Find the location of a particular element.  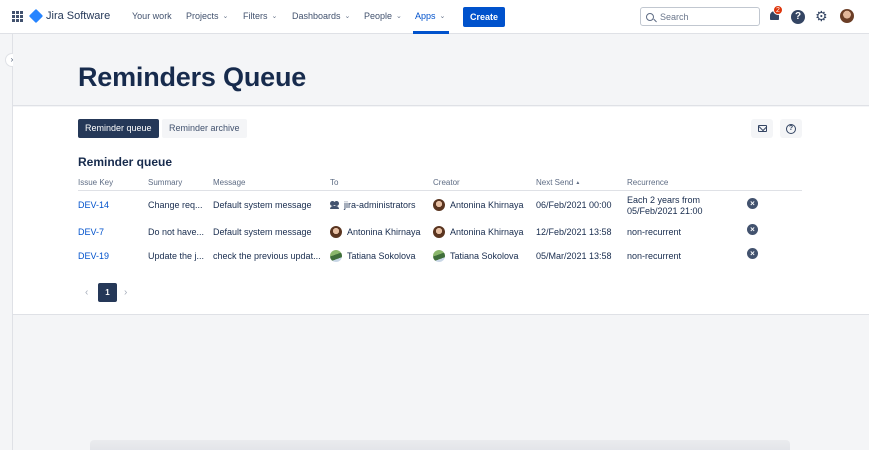

nav-label: Projects is located at coordinates (202, 16).